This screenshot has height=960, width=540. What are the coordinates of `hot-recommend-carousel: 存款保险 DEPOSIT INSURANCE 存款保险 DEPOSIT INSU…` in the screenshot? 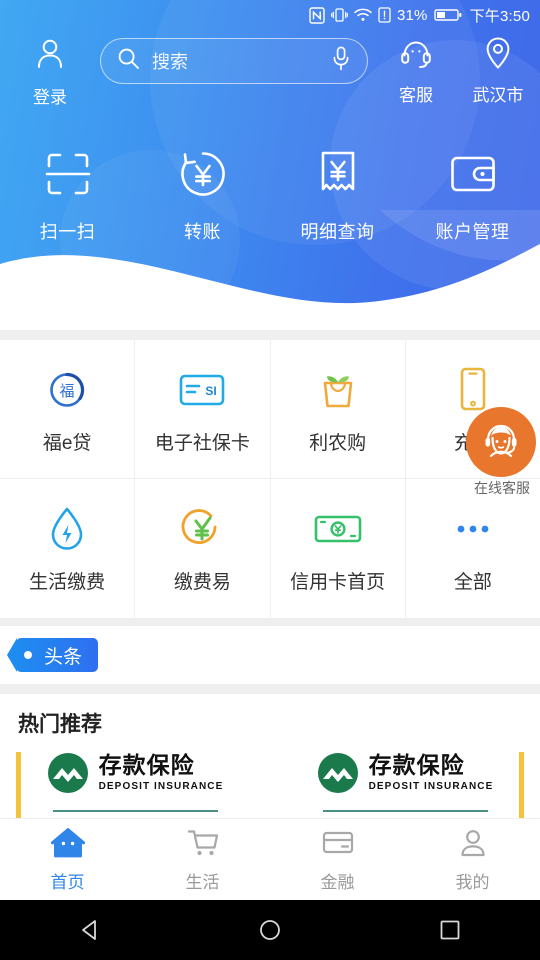 It's located at (270, 789).